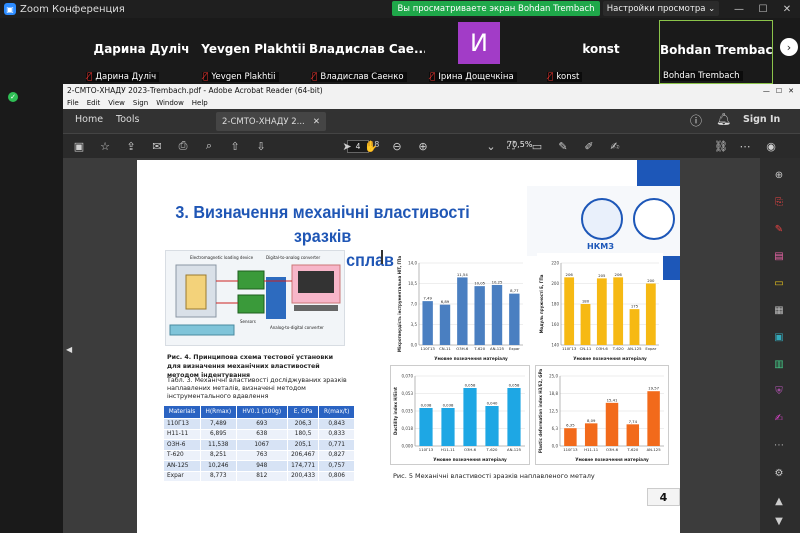  Describe the element at coordinates (721, 146) in the screenshot. I see `share-link-icon: ⛓` at that location.